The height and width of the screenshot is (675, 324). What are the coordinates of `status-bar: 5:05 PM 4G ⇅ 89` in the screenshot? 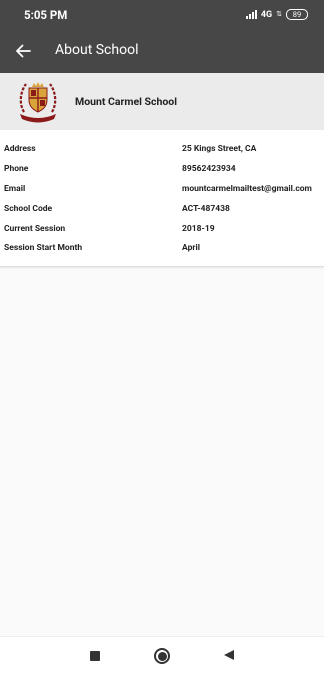 It's located at (162, 15).